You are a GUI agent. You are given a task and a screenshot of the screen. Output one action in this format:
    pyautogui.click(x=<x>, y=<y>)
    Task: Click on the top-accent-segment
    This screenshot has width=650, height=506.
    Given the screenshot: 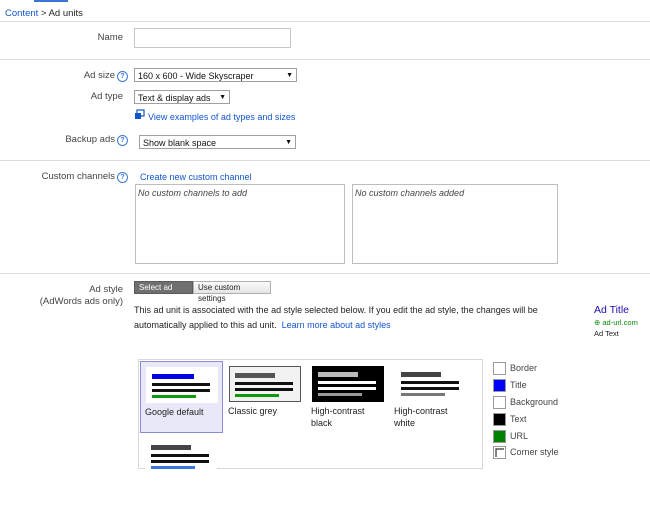 What is the action you would take?
    pyautogui.click(x=51, y=1)
    